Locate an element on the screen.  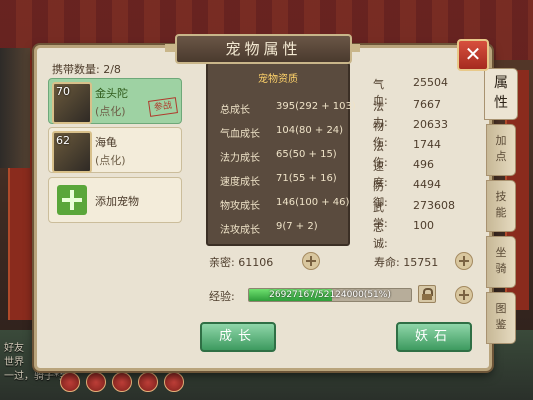
growth-label: 法攻成长 is located at coordinates (240, 230).